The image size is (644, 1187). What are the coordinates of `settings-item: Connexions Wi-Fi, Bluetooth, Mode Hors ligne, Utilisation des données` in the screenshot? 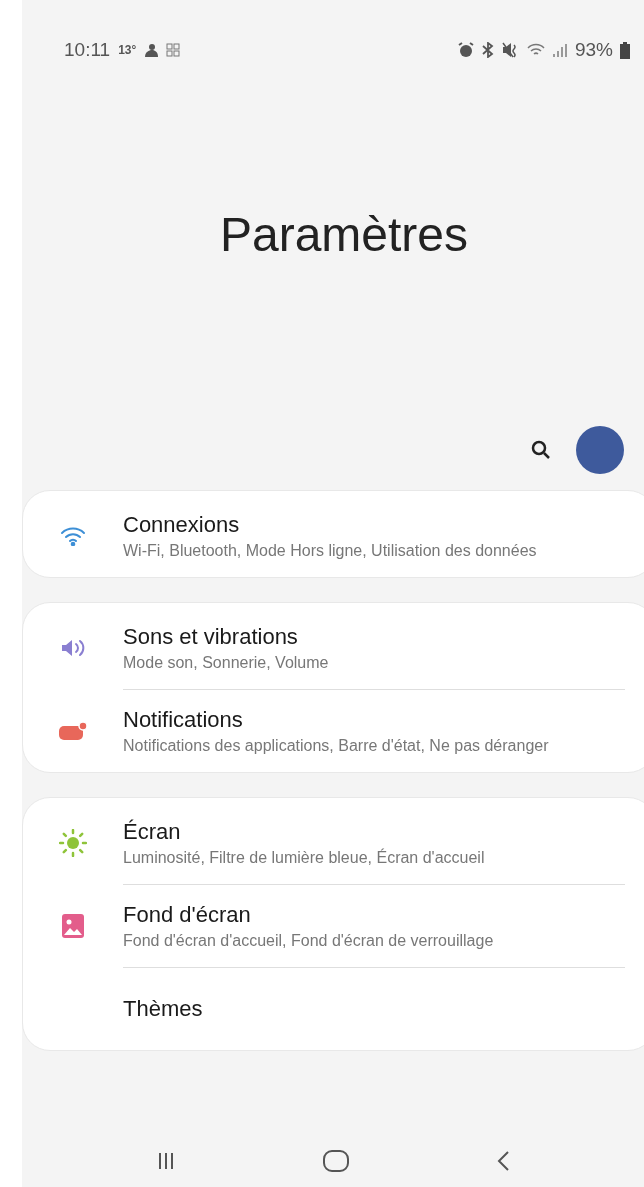 It's located at (333, 536).